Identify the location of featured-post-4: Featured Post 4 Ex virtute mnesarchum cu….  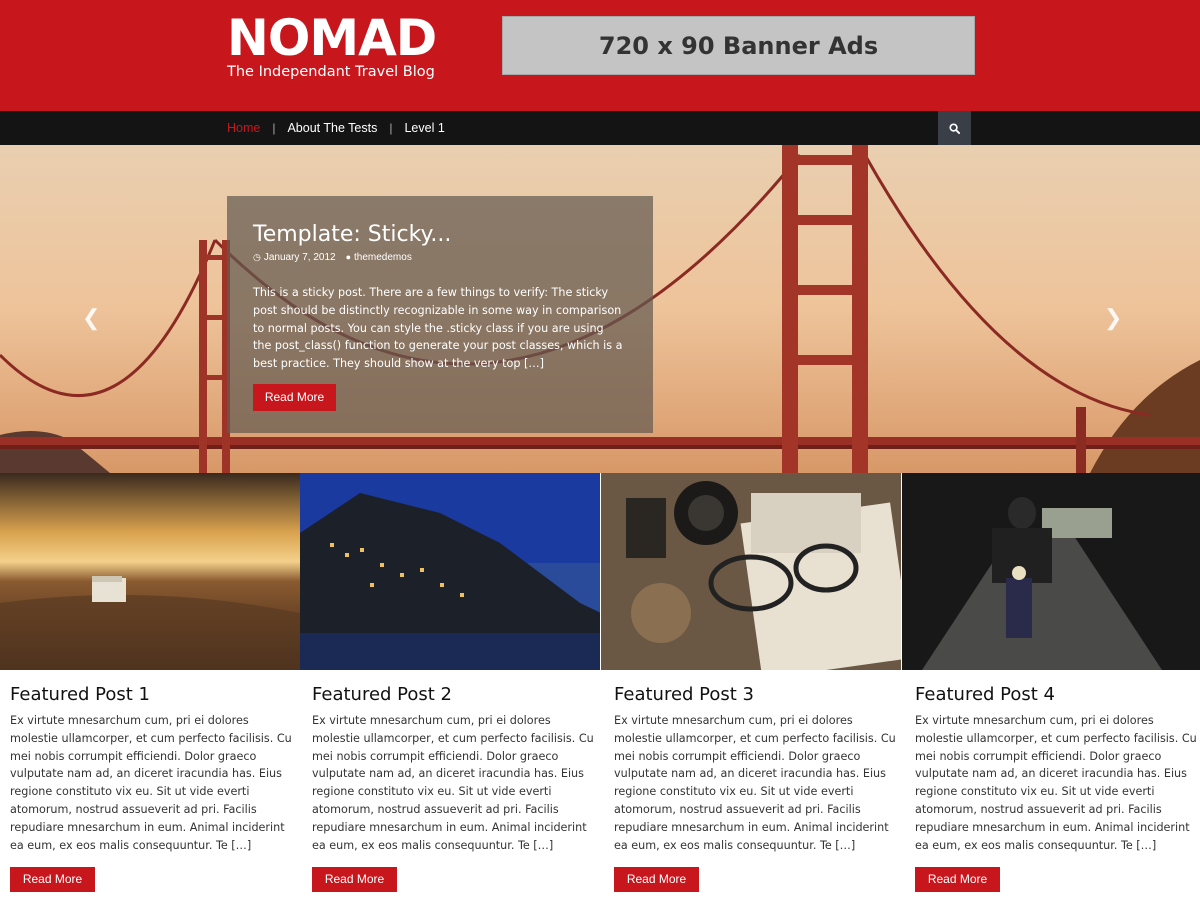
(1057, 788).